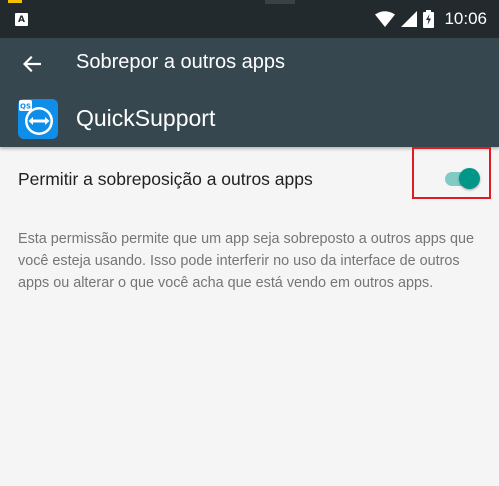 The image size is (499, 486). I want to click on overlay-permission-toggle, so click(460, 179).